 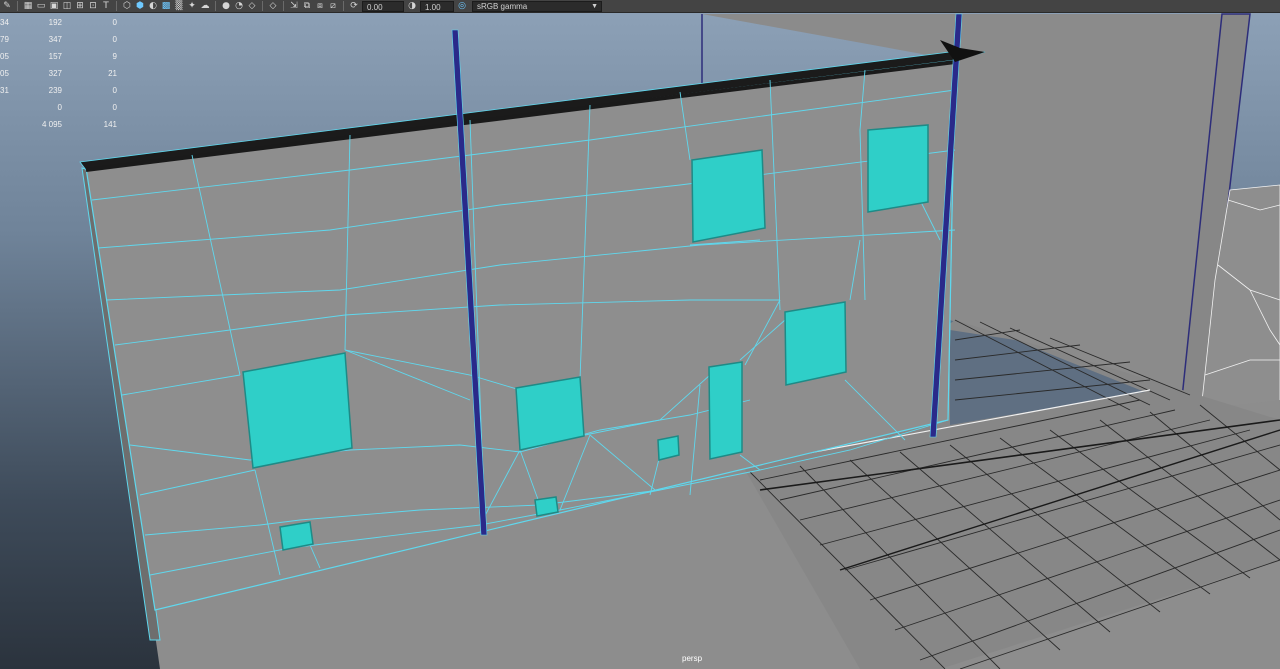 What do you see at coordinates (252, 6) in the screenshot?
I see `antialiasing-icon: ◇` at bounding box center [252, 6].